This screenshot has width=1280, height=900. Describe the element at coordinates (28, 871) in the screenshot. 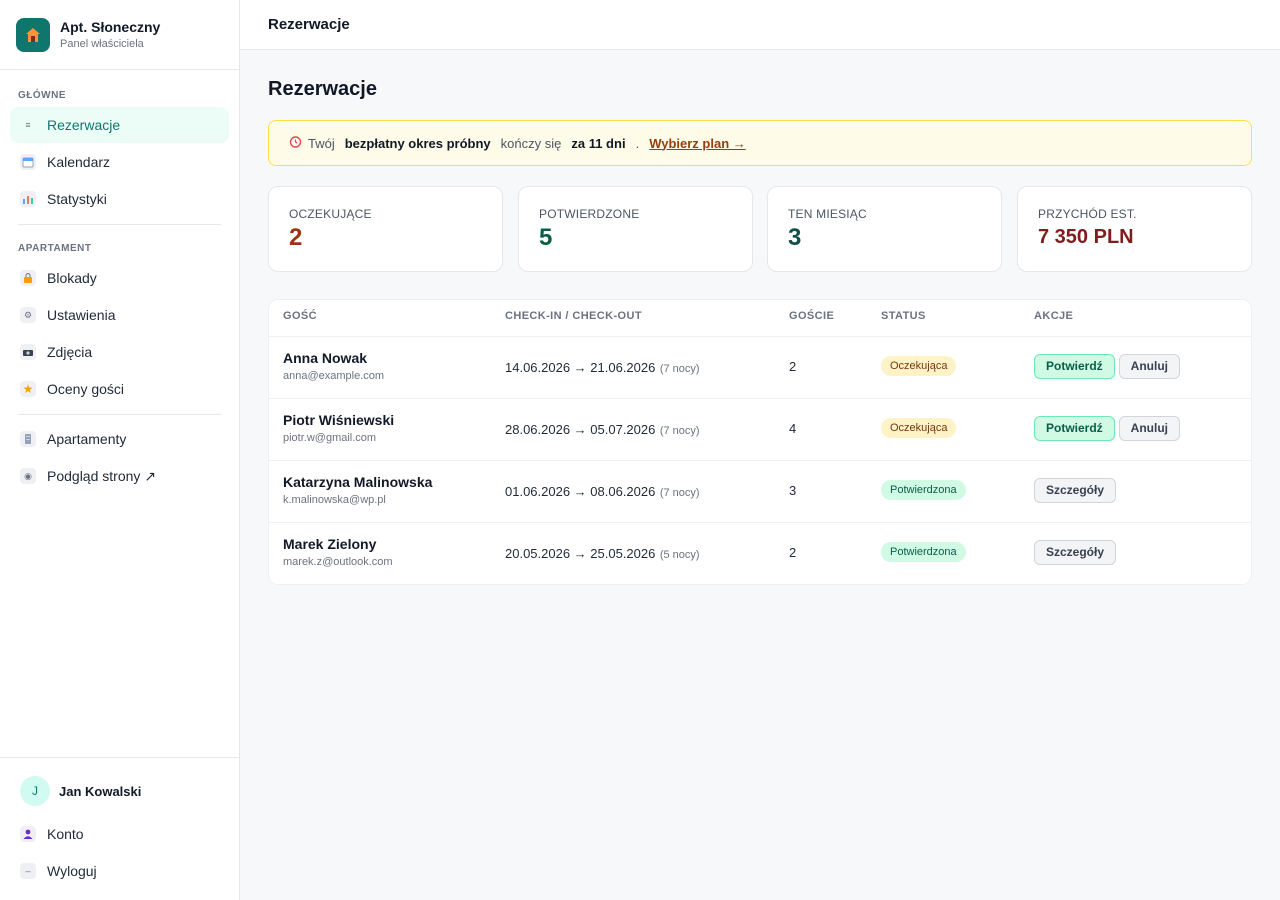

I see `logout-icon: –` at that location.